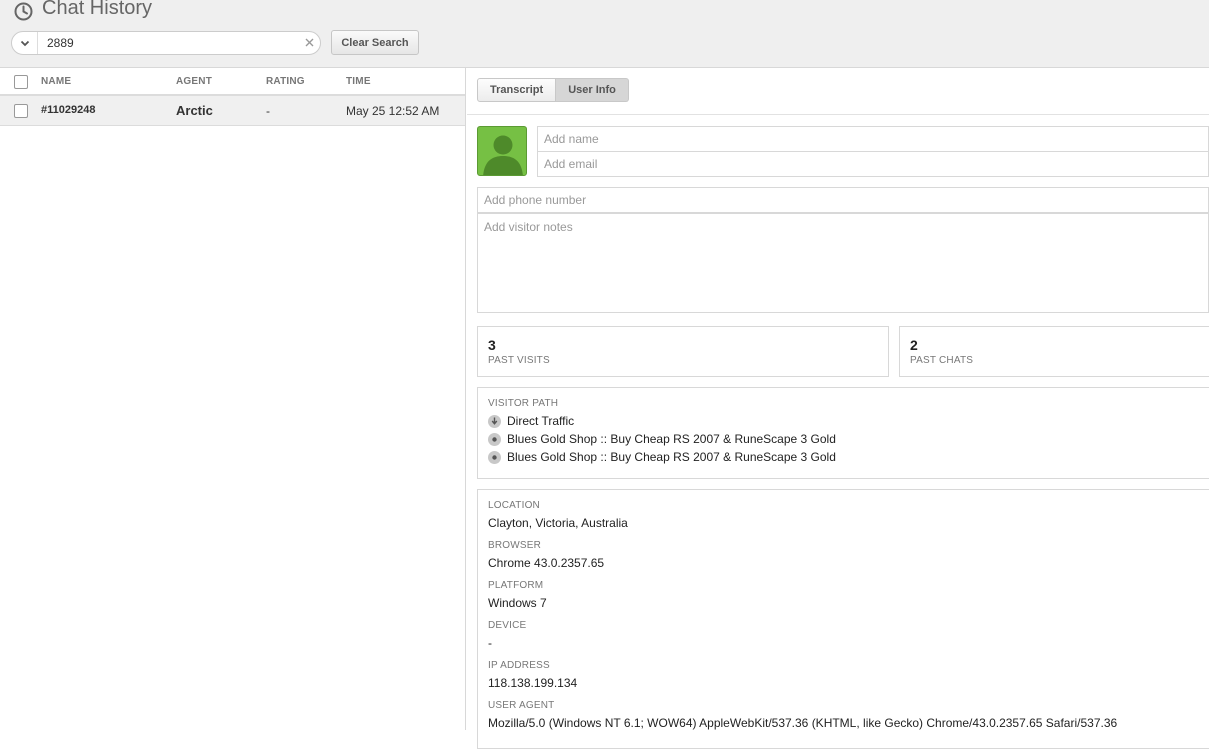 This screenshot has width=1209, height=749. What do you see at coordinates (873, 164) in the screenshot?
I see `email-field` at bounding box center [873, 164].